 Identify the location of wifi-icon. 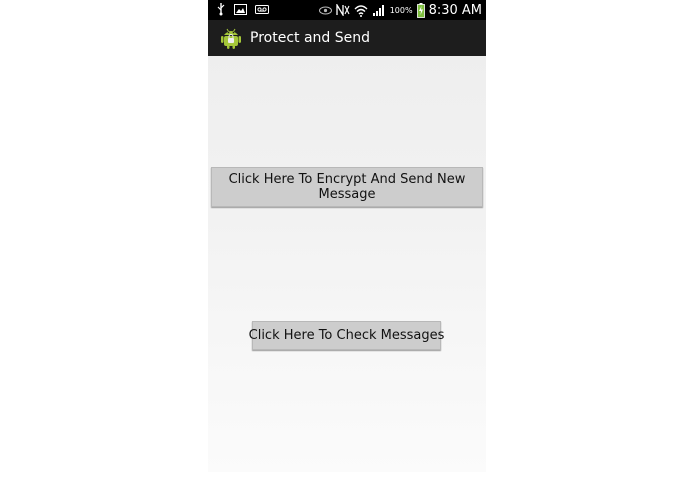
(361, 10).